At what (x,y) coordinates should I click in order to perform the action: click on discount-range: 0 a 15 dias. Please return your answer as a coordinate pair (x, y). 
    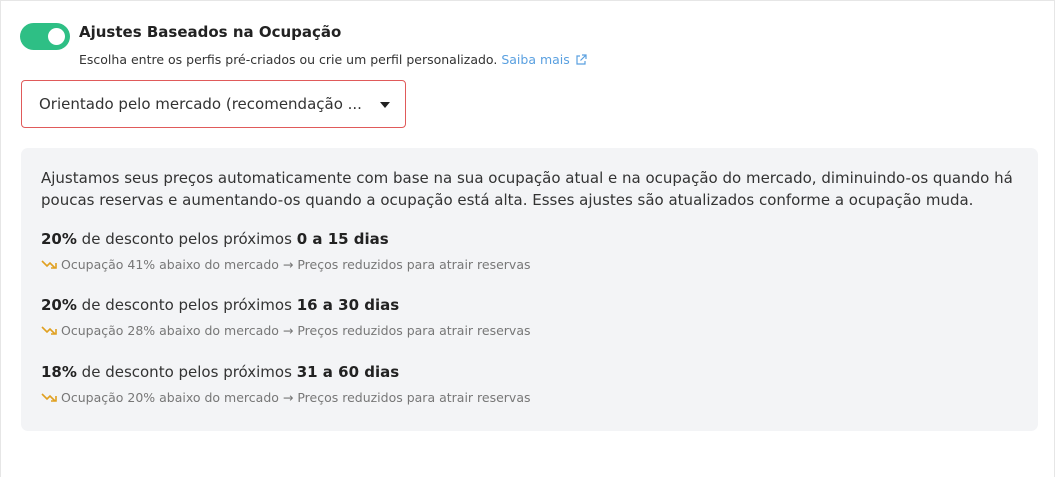
    Looking at the image, I should click on (342, 239).